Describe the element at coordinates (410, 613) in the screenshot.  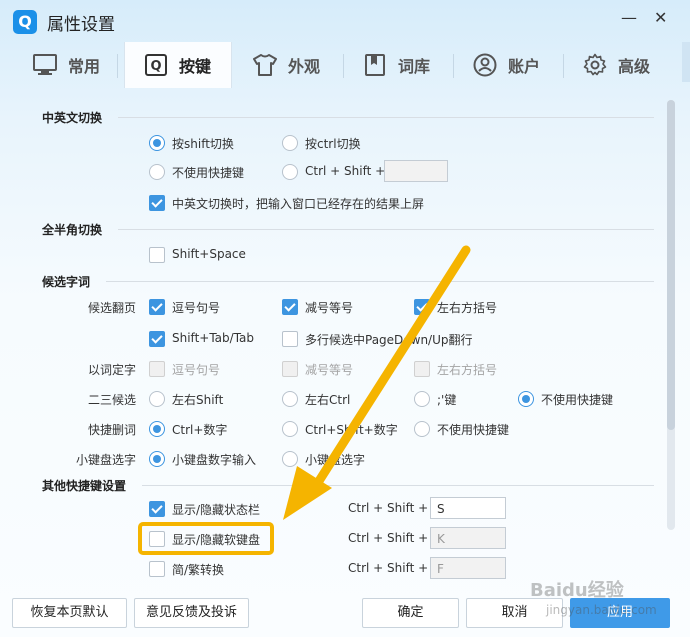
I see `ok-button: 确定` at that location.